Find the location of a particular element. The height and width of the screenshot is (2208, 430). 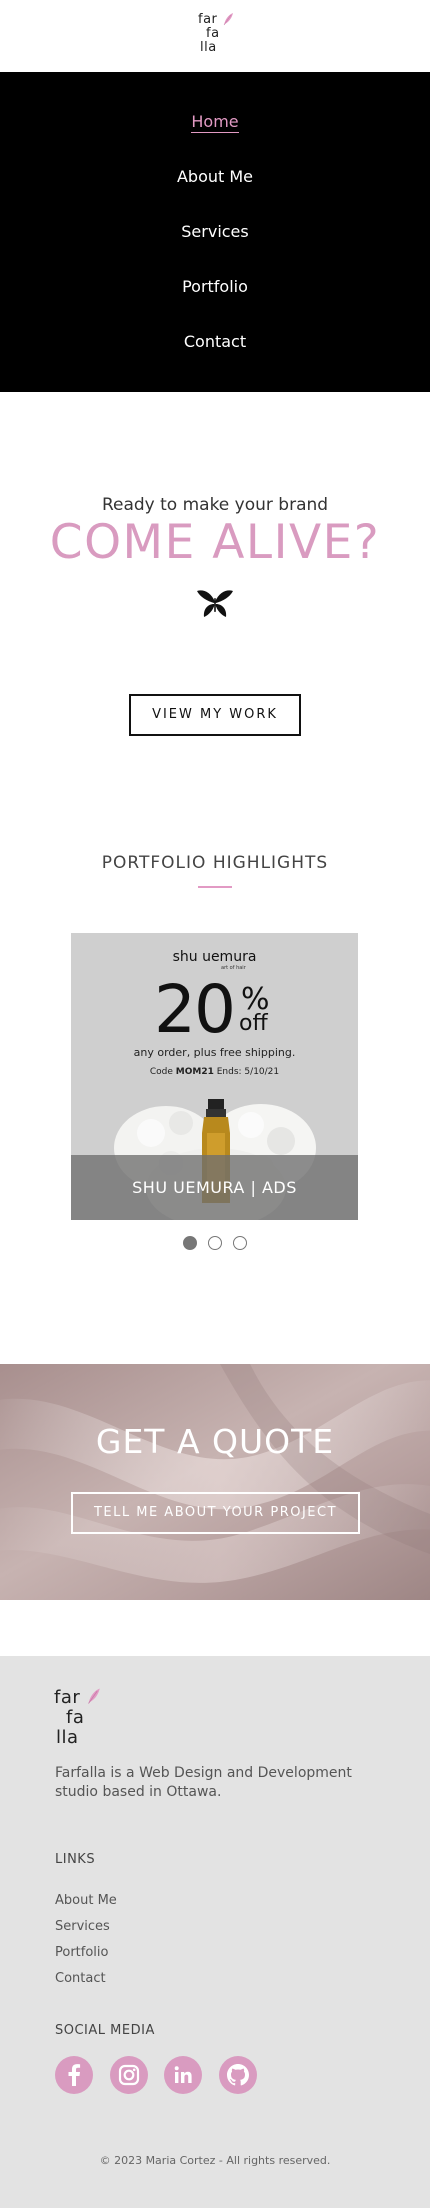

logo-text-line-3: lla is located at coordinates (208, 47).